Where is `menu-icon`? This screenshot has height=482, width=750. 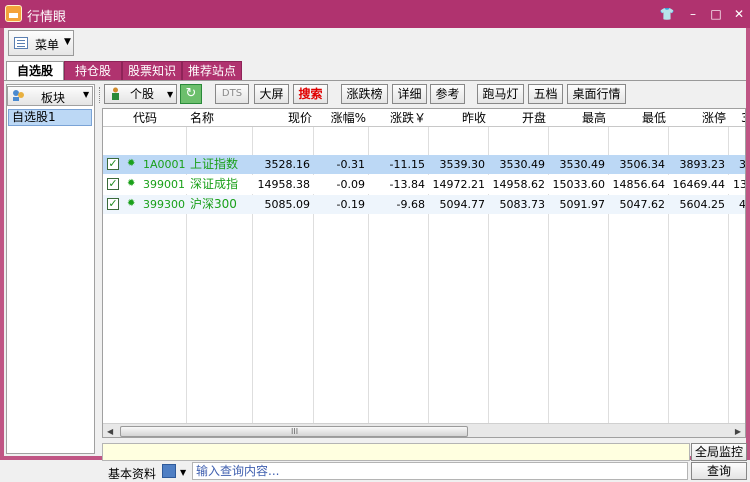
menu-icon is located at coordinates (21, 43).